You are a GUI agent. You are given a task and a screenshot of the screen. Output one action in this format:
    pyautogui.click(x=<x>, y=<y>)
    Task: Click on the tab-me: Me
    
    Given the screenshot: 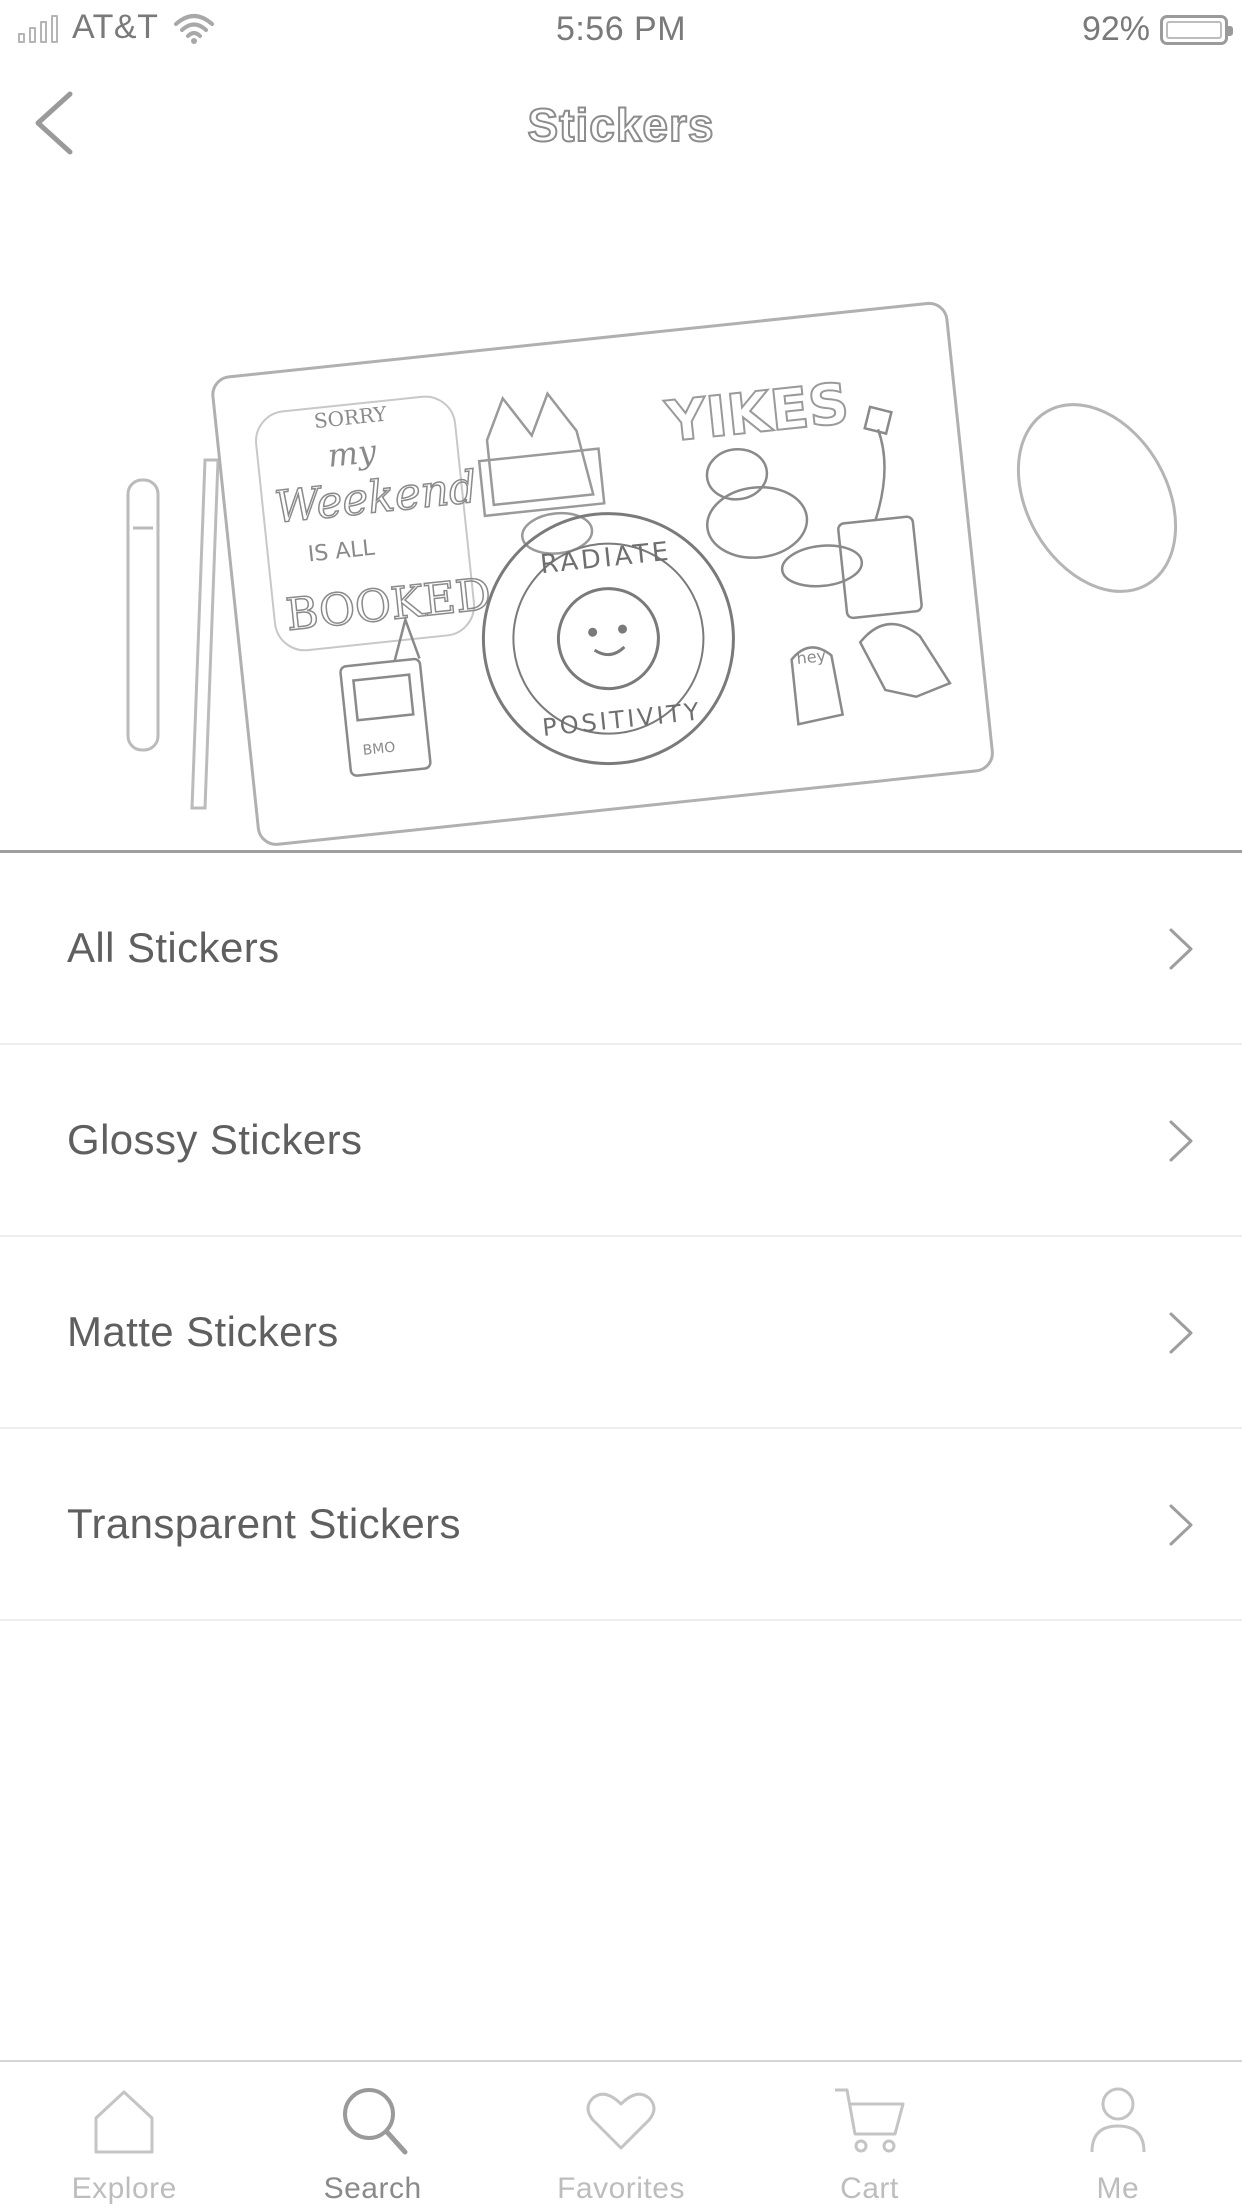 What is the action you would take?
    pyautogui.click(x=1118, y=2135)
    